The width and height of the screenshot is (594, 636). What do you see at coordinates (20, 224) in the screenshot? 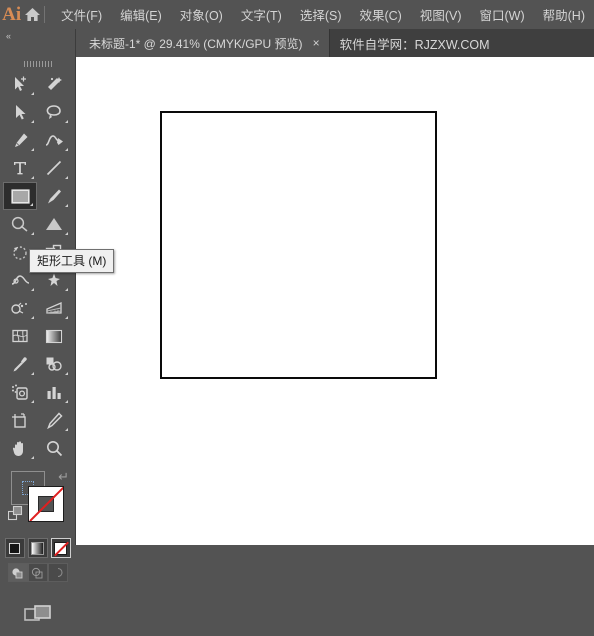
I see `shaper-tool` at bounding box center [20, 224].